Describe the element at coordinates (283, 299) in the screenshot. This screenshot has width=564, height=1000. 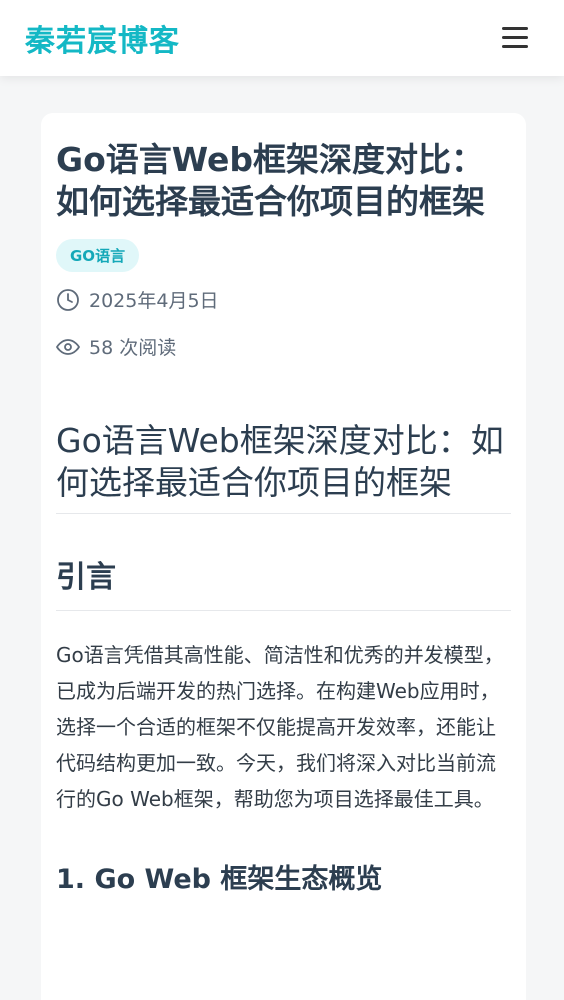
I see `post-date: 2025年4月5日` at that location.